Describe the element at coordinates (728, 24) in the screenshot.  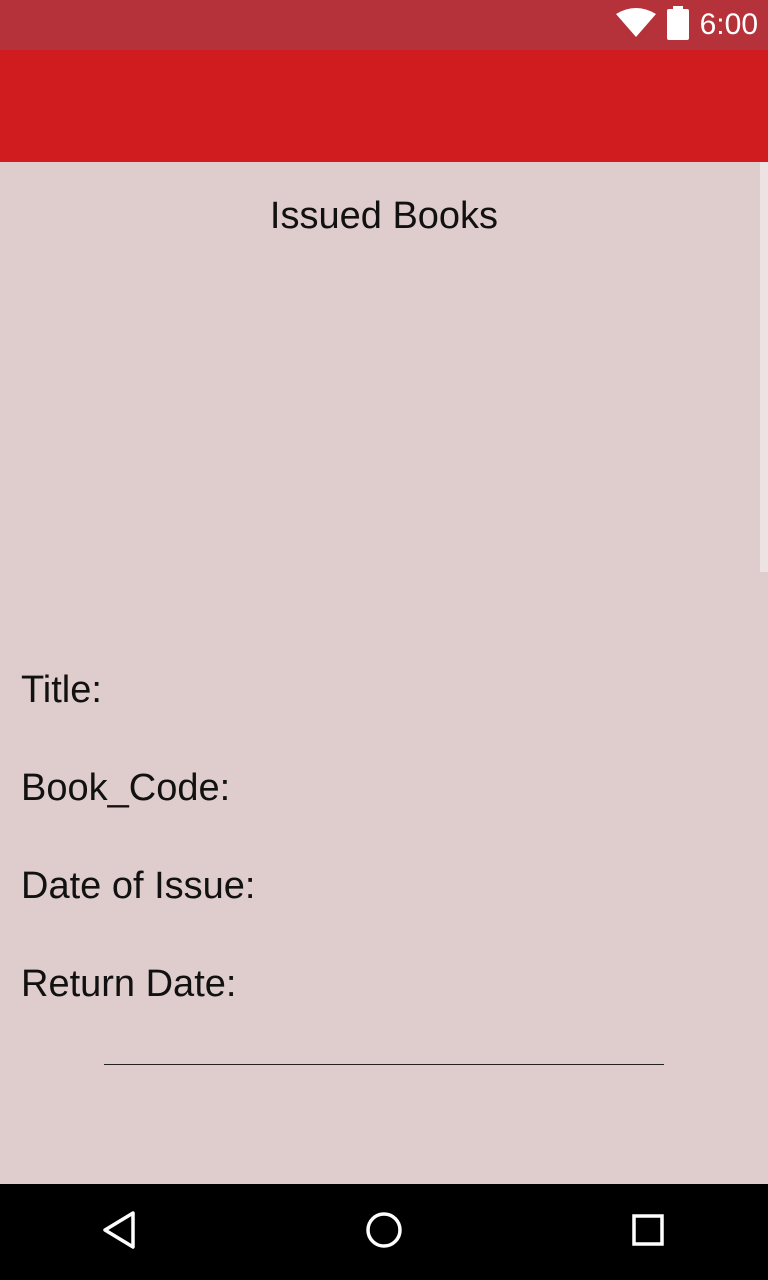
I see `status-time: 6:00` at that location.